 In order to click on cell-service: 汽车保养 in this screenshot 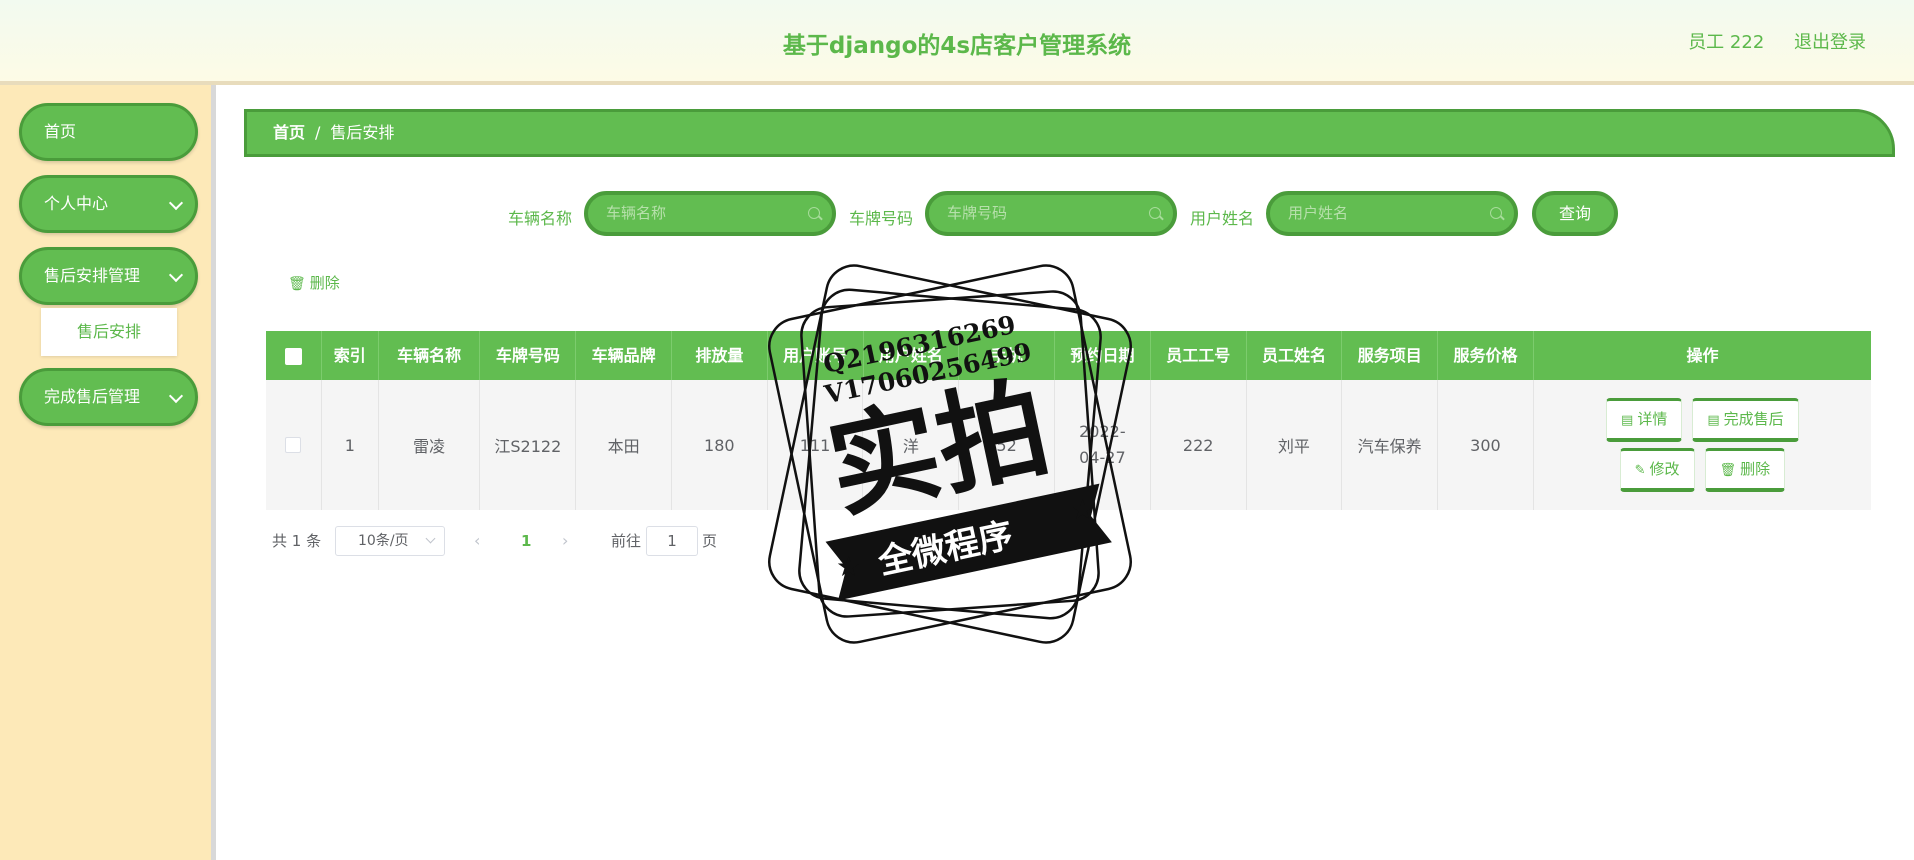, I will do `click(1390, 445)`.